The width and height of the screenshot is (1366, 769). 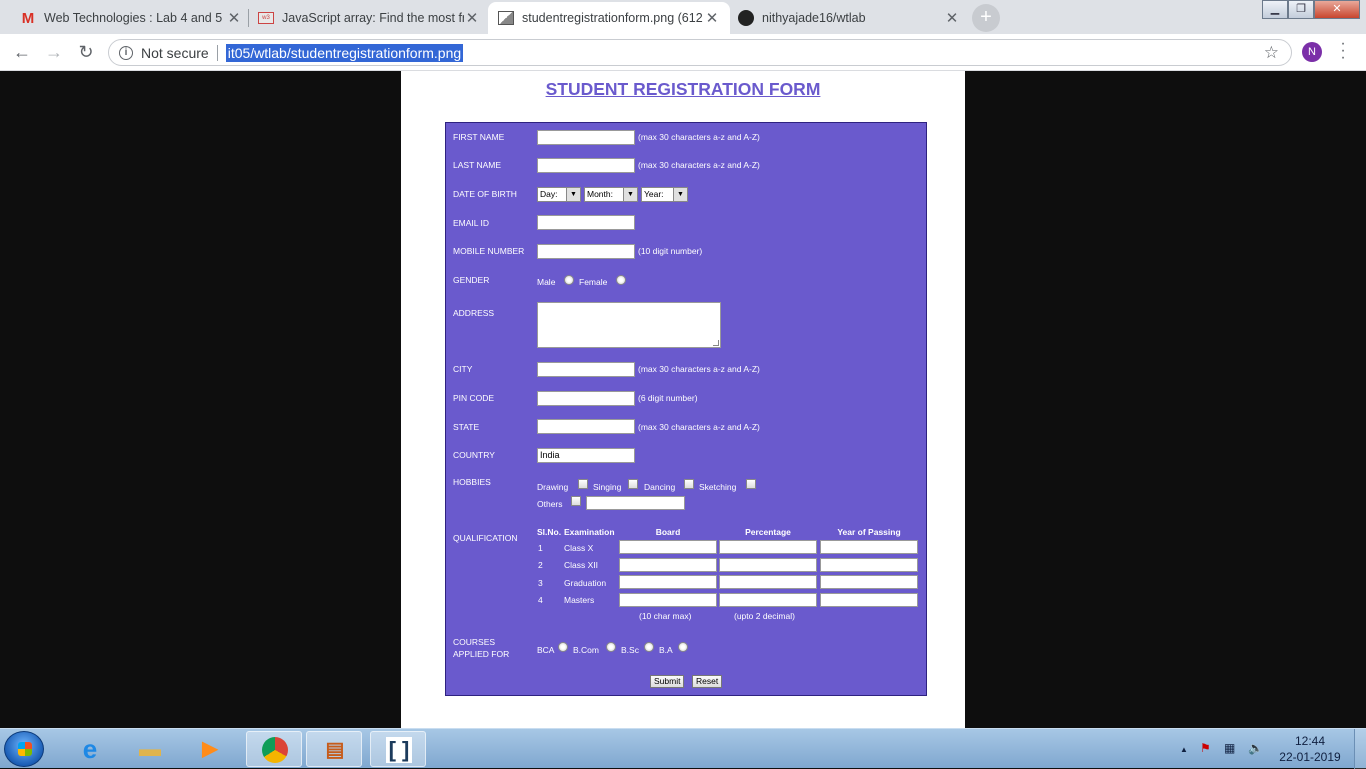 I want to click on taskbar-internet-explorer: e, so click(x=90, y=749).